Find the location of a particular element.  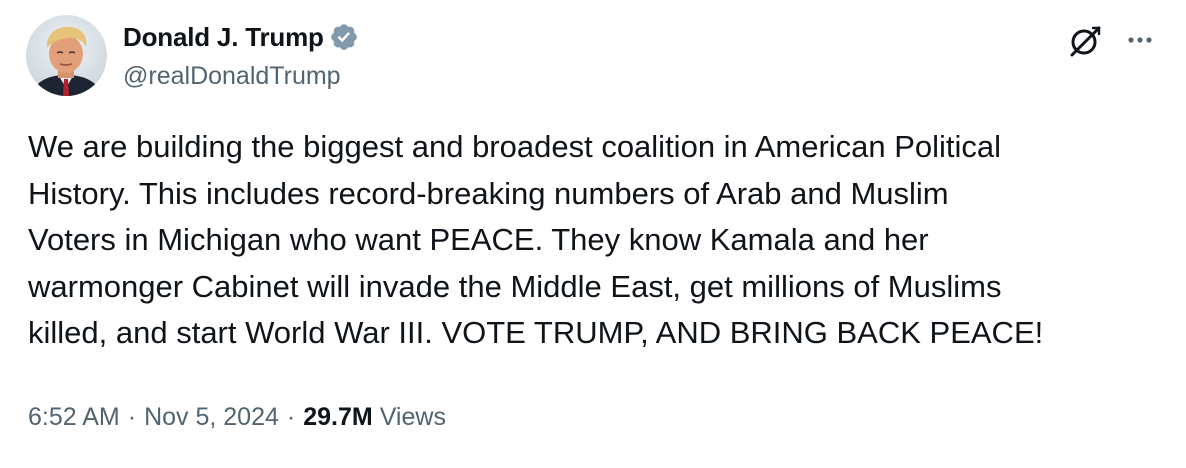

profile-photo is located at coordinates (66, 55).